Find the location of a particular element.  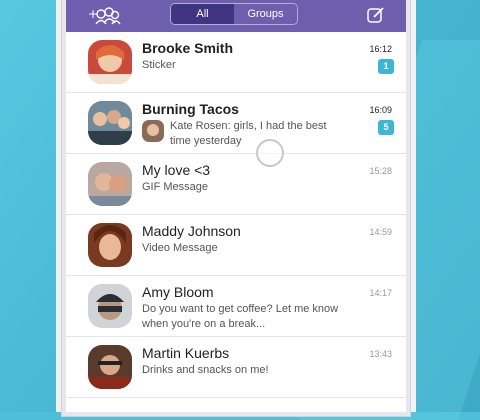

chat-row-maddy-johnson: Maddy Johnson 14:59 Video Message is located at coordinates (236, 245).